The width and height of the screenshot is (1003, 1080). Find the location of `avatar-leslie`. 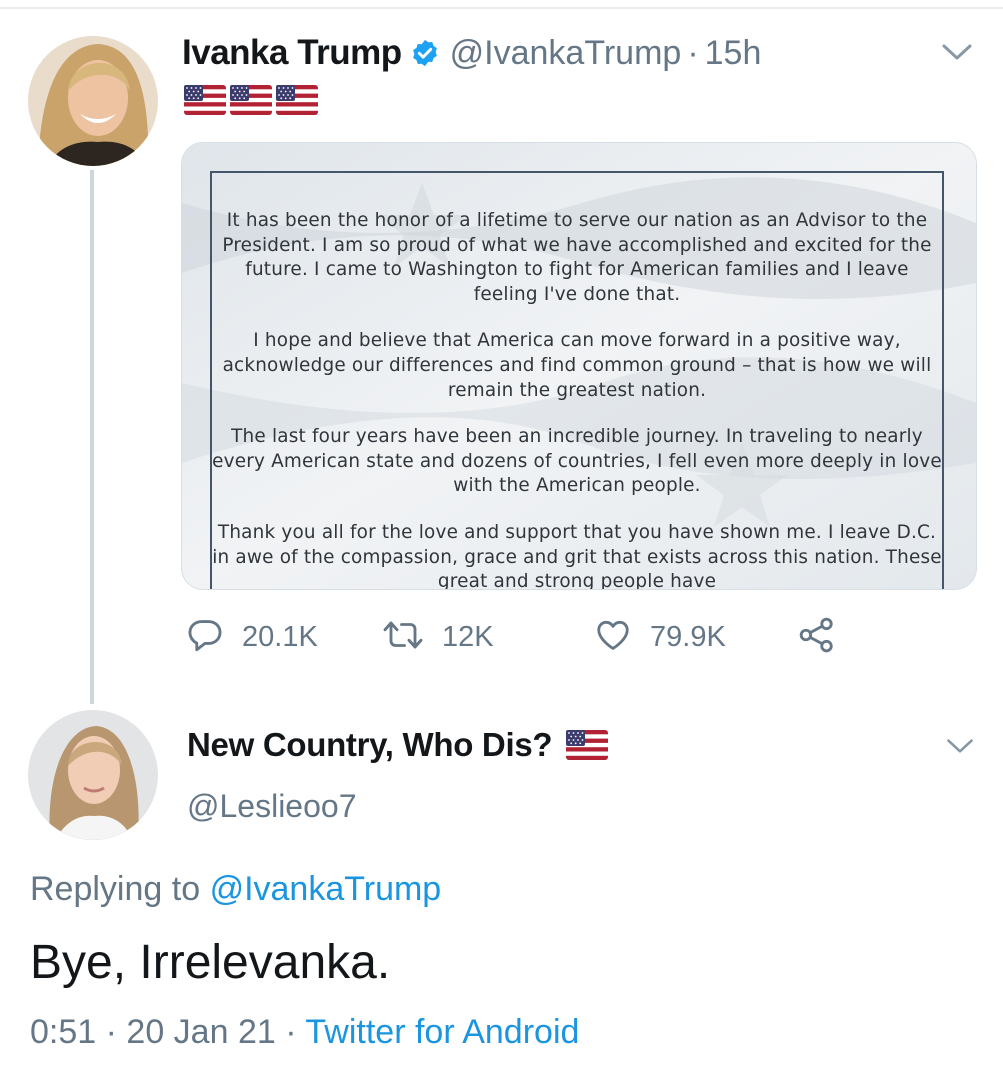

avatar-leslie is located at coordinates (93, 775).